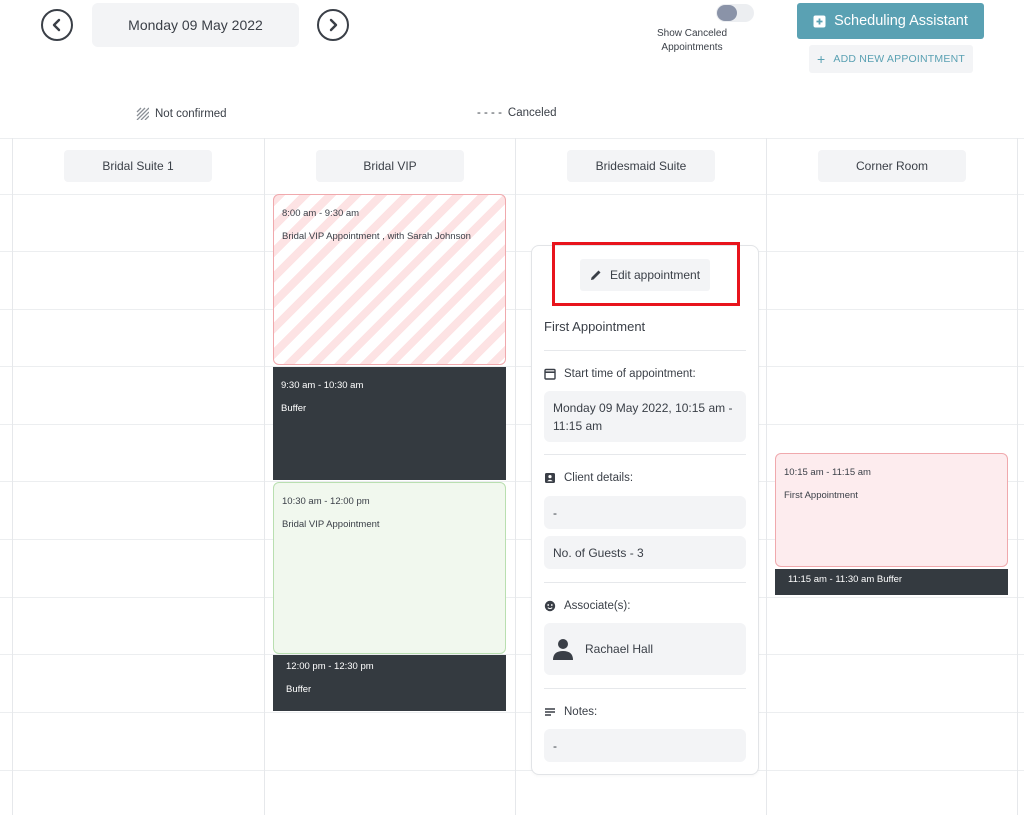 The height and width of the screenshot is (815, 1024). I want to click on associate-item: Rachael Hall, so click(645, 649).